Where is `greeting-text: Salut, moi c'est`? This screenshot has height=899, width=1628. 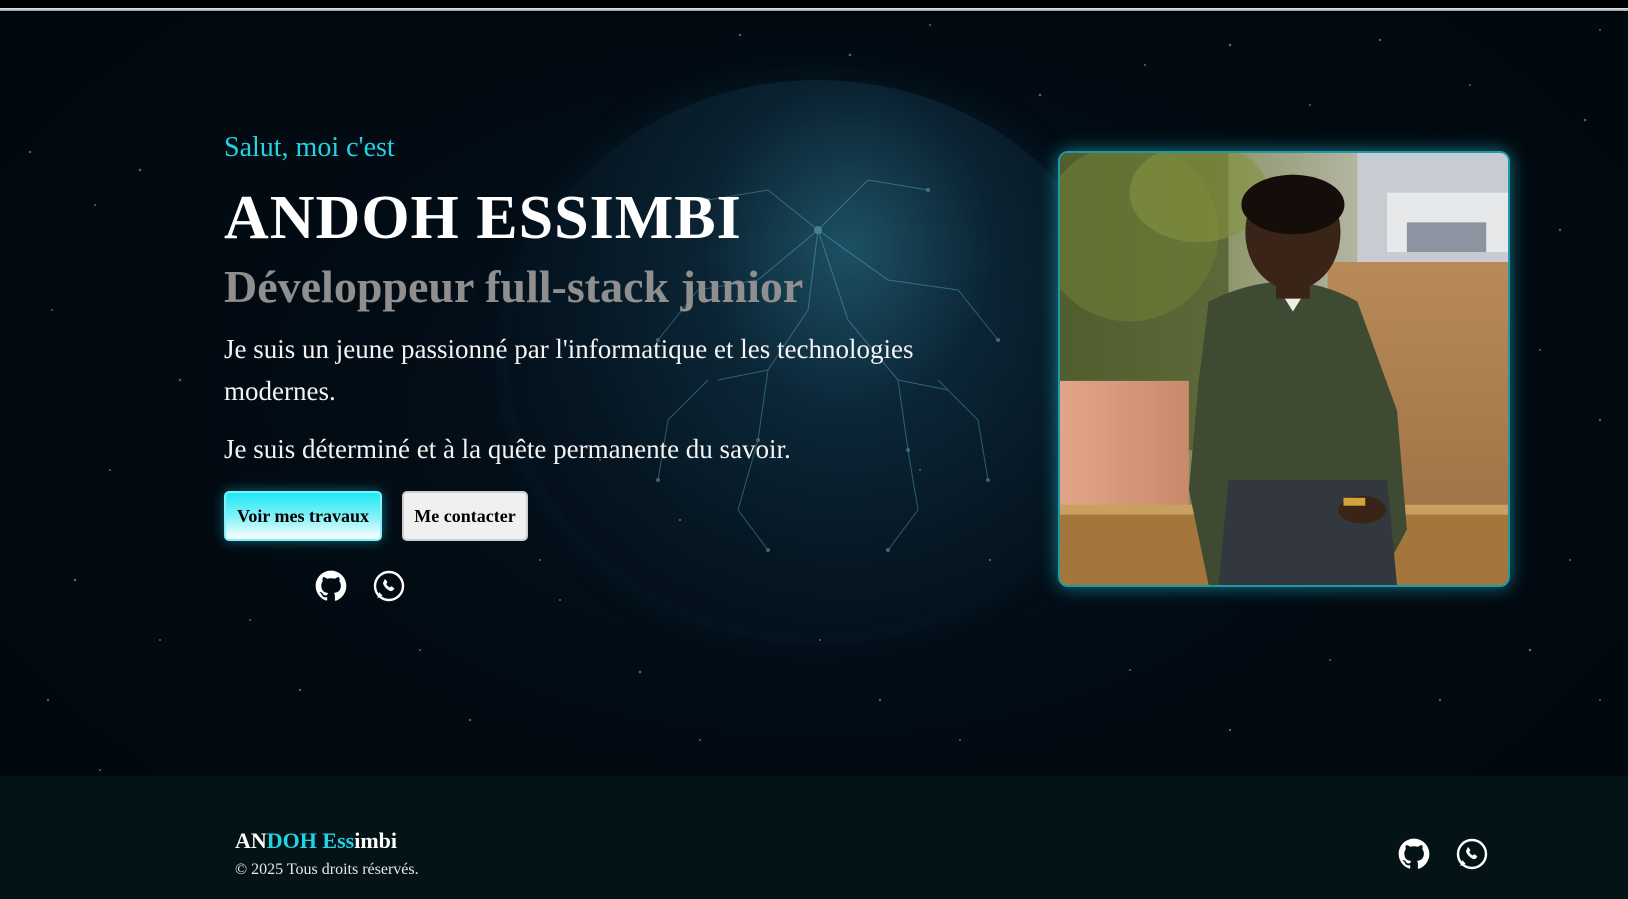
greeting-text: Salut, moi c'est is located at coordinates (309, 147).